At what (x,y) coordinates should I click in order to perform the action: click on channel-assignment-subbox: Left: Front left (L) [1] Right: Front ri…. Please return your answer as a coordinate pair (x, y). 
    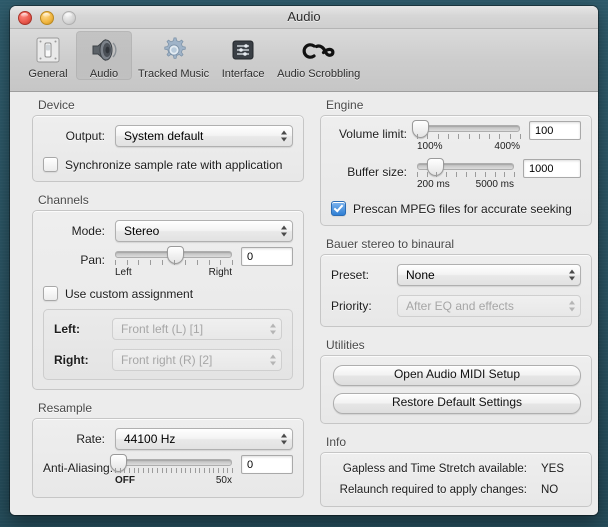
    Looking at the image, I should click on (168, 344).